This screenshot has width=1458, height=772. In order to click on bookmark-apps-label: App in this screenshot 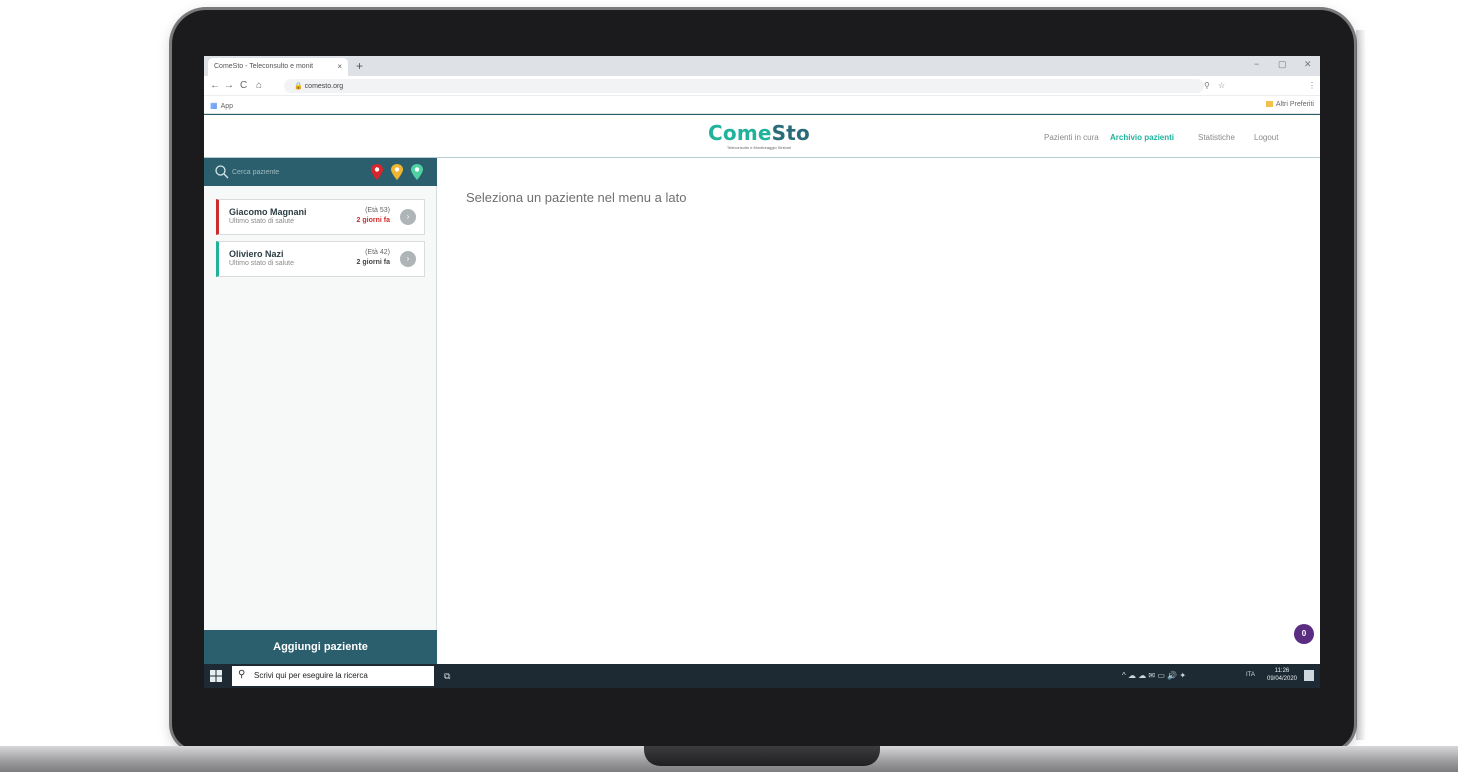, I will do `click(227, 106)`.